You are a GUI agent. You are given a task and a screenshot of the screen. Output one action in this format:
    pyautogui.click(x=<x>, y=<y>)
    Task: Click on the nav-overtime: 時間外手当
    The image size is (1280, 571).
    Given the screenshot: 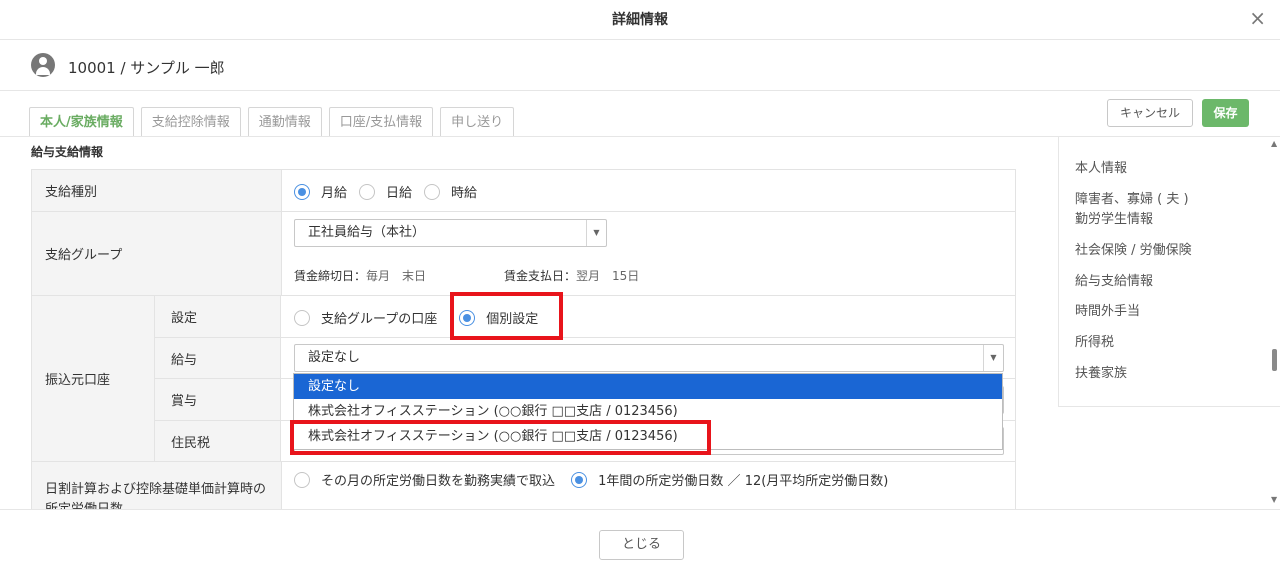 What is the action you would take?
    pyautogui.click(x=1107, y=312)
    